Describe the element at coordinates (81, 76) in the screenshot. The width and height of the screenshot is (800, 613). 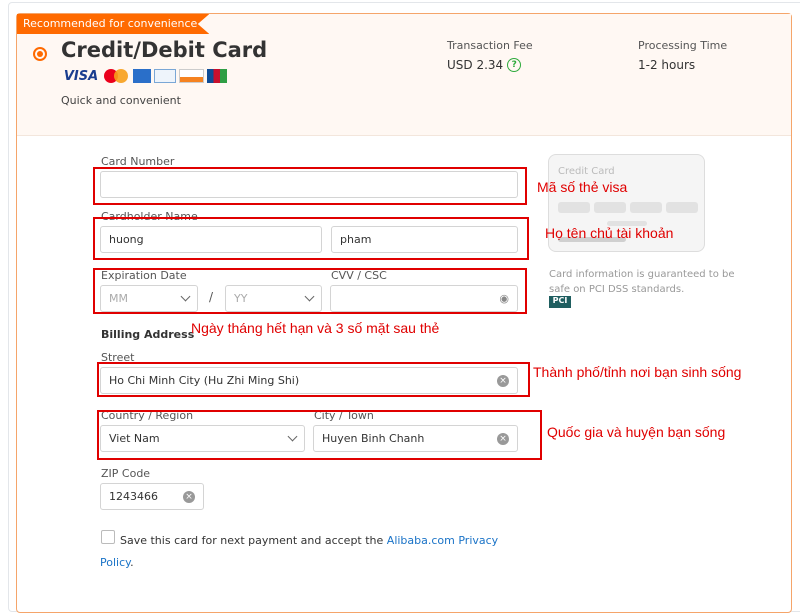
I see `visa-logo: VISA` at that location.